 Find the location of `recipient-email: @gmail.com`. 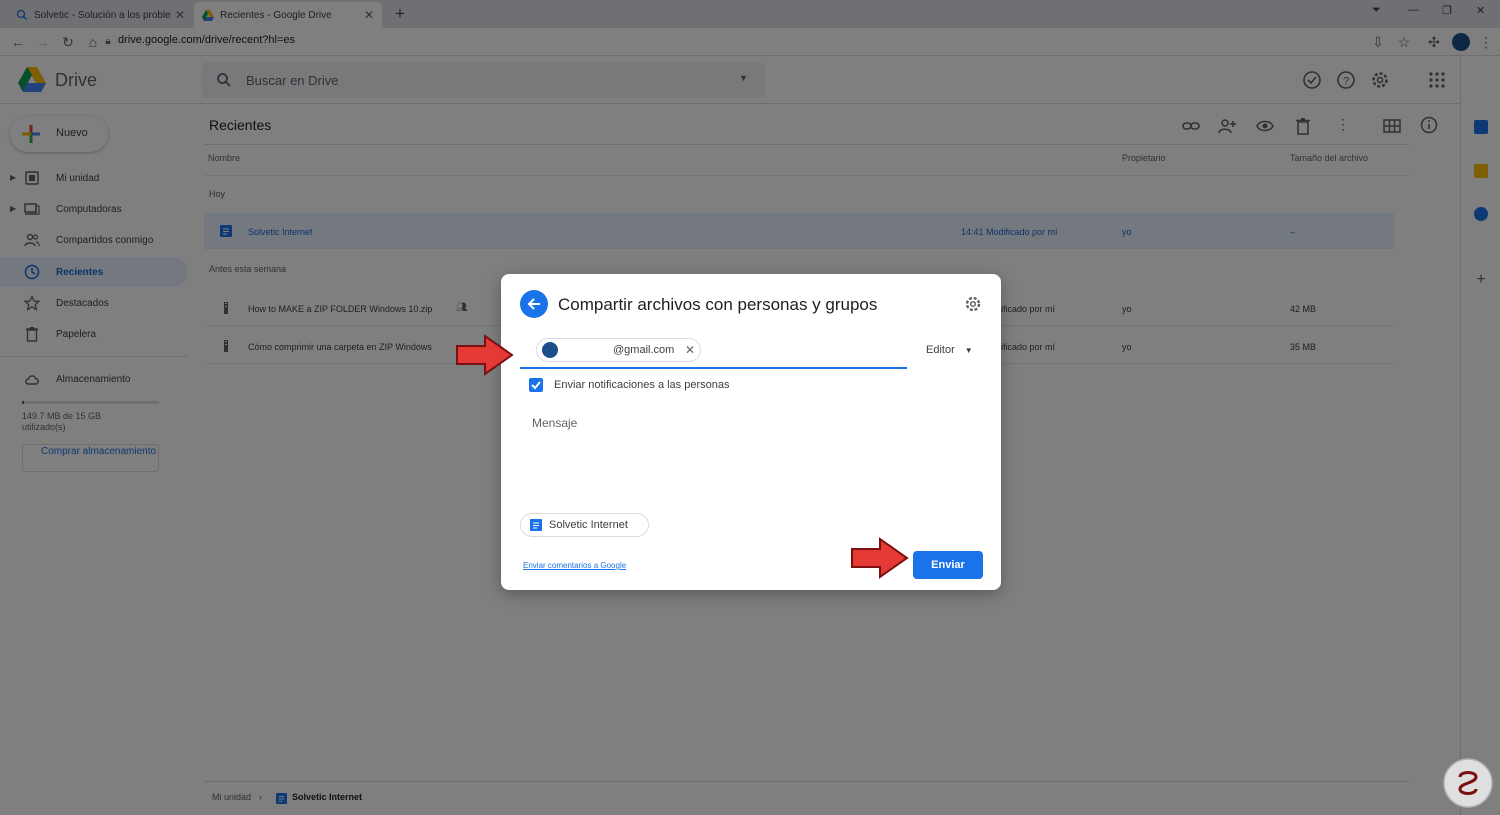

recipient-email: @gmail.com is located at coordinates (644, 350).